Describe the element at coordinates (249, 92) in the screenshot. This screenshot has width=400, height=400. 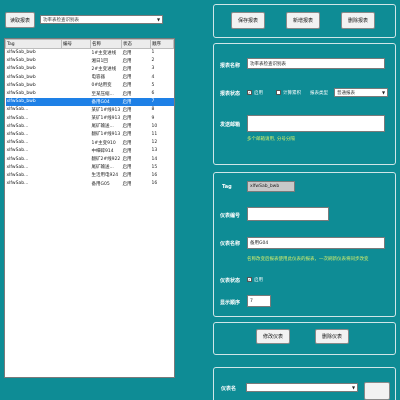
I see `report-enabled-checkbox: ✓` at that location.